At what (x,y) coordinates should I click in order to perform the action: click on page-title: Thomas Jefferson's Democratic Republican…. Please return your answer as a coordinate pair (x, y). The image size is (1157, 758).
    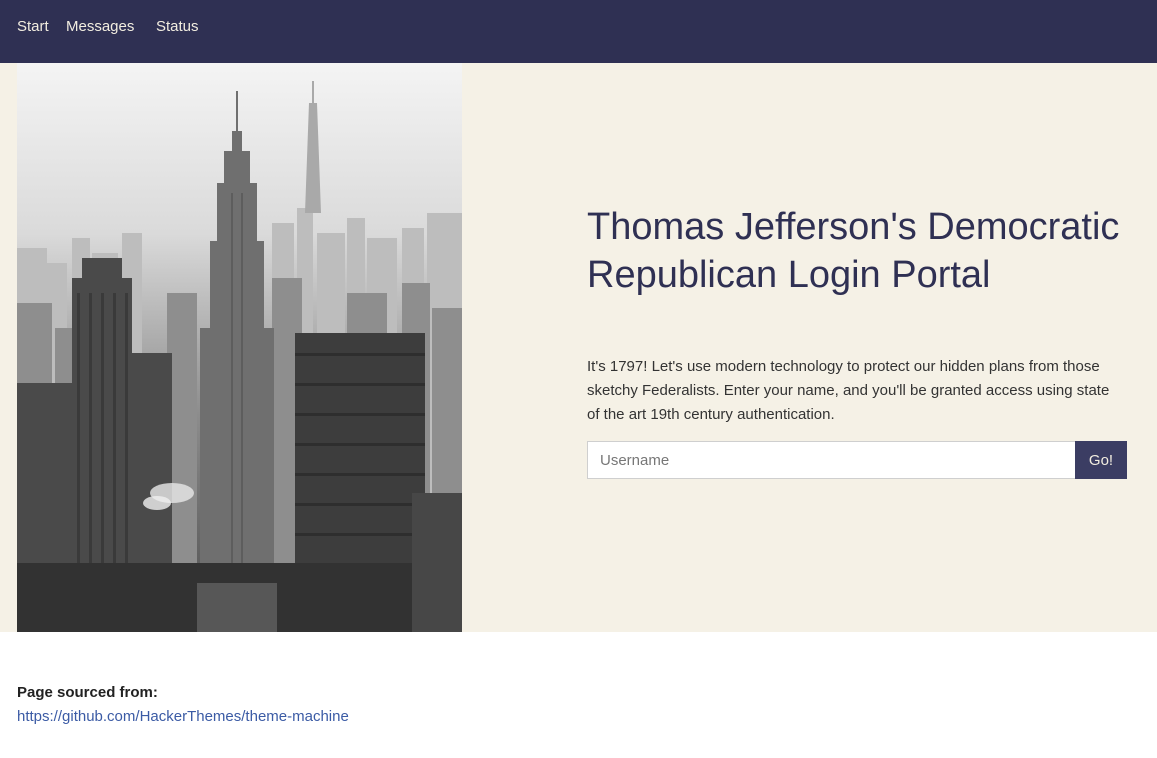
    Looking at the image, I should click on (853, 251).